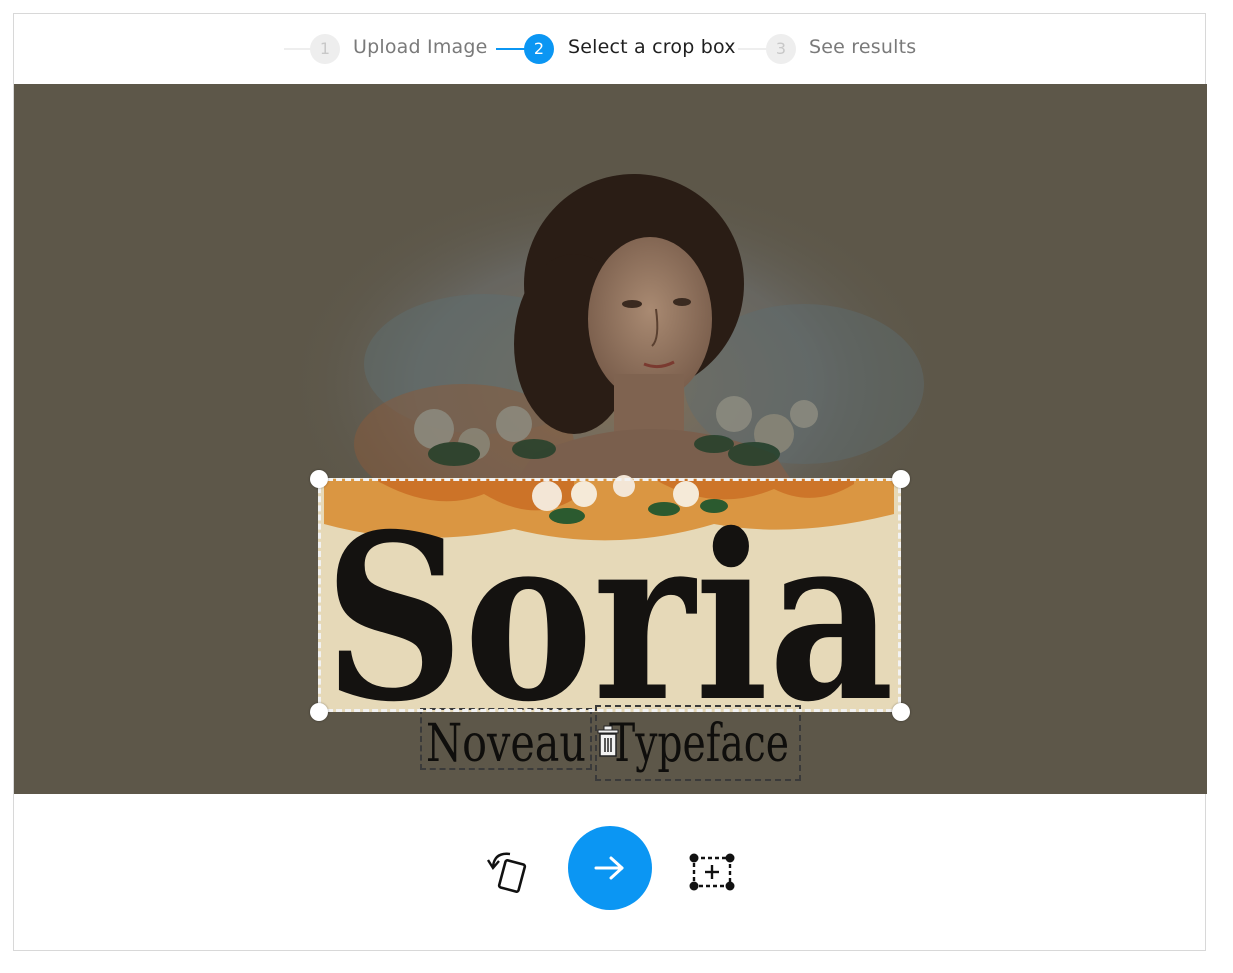 The image size is (1233, 973). Describe the element at coordinates (901, 712) in the screenshot. I see `crop-handle-bottom-right` at that location.